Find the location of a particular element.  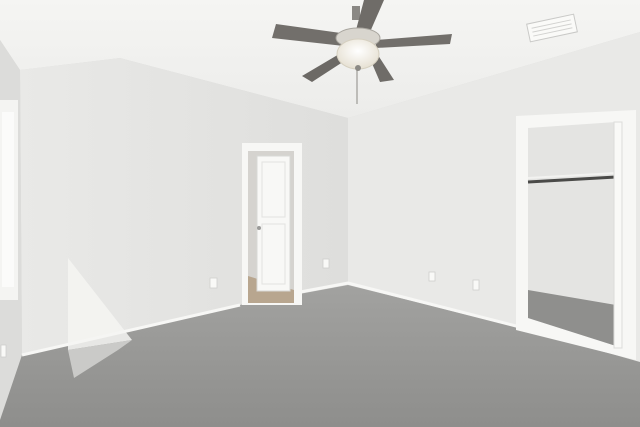

fan-light-globe is located at coordinates (358, 54).